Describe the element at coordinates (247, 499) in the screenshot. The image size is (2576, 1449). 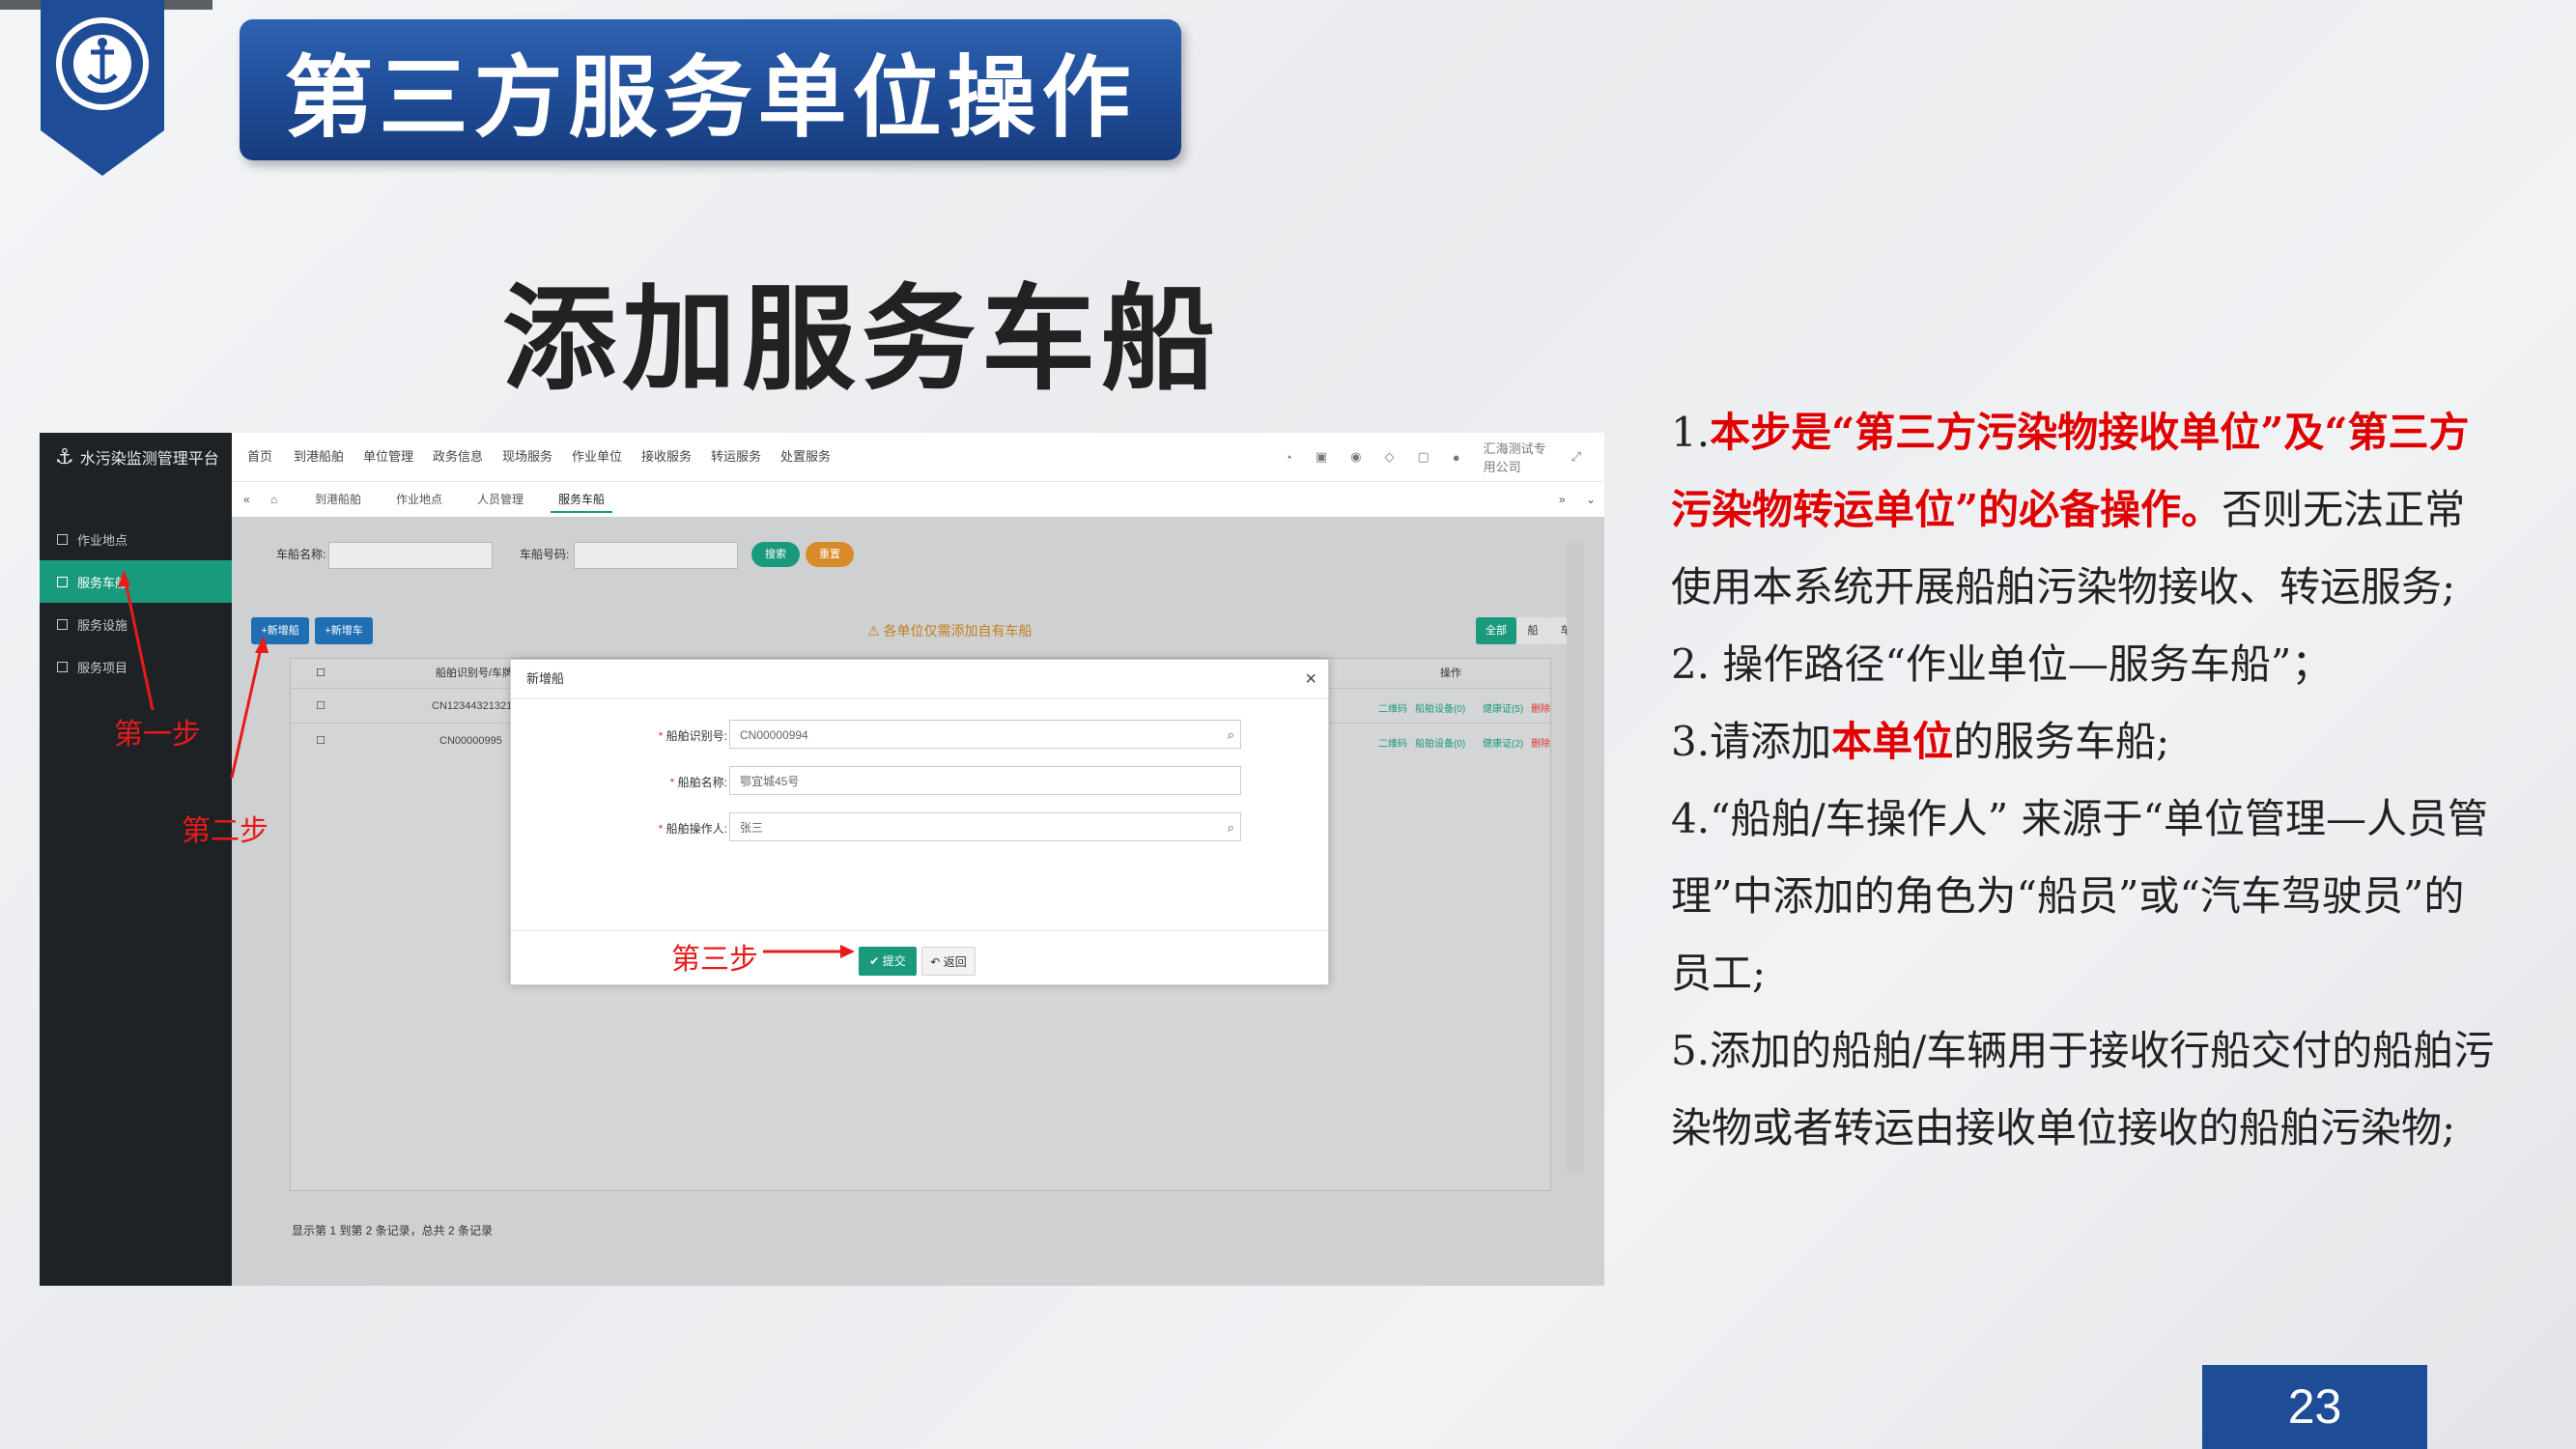
I see `tab-scroll-left-icon: «` at that location.